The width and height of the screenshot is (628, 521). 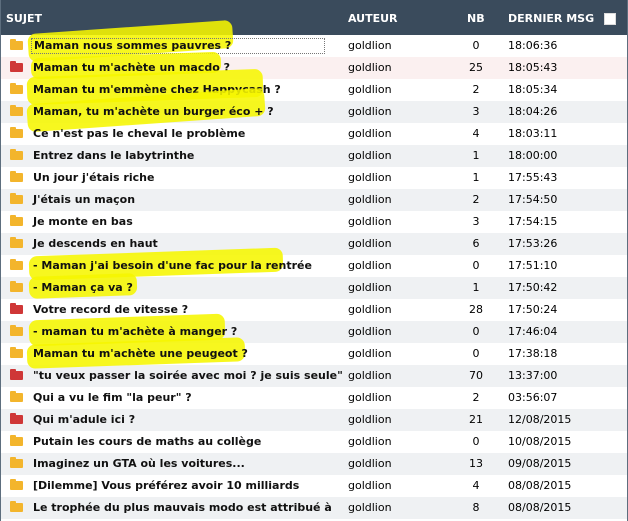 I want to click on column-last-message: DERNIER MSG, so click(x=551, y=18).